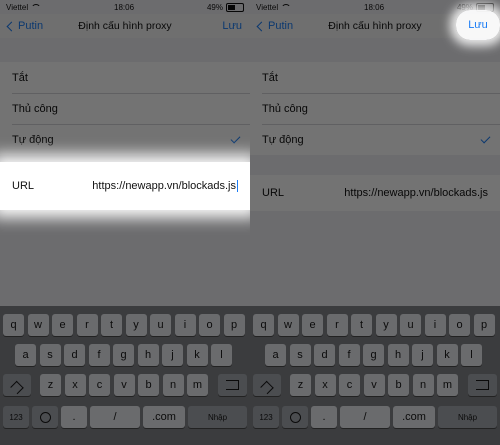 The height and width of the screenshot is (445, 500). Describe the element at coordinates (283, 139) in the screenshot. I see `option-label: Tự động` at that location.